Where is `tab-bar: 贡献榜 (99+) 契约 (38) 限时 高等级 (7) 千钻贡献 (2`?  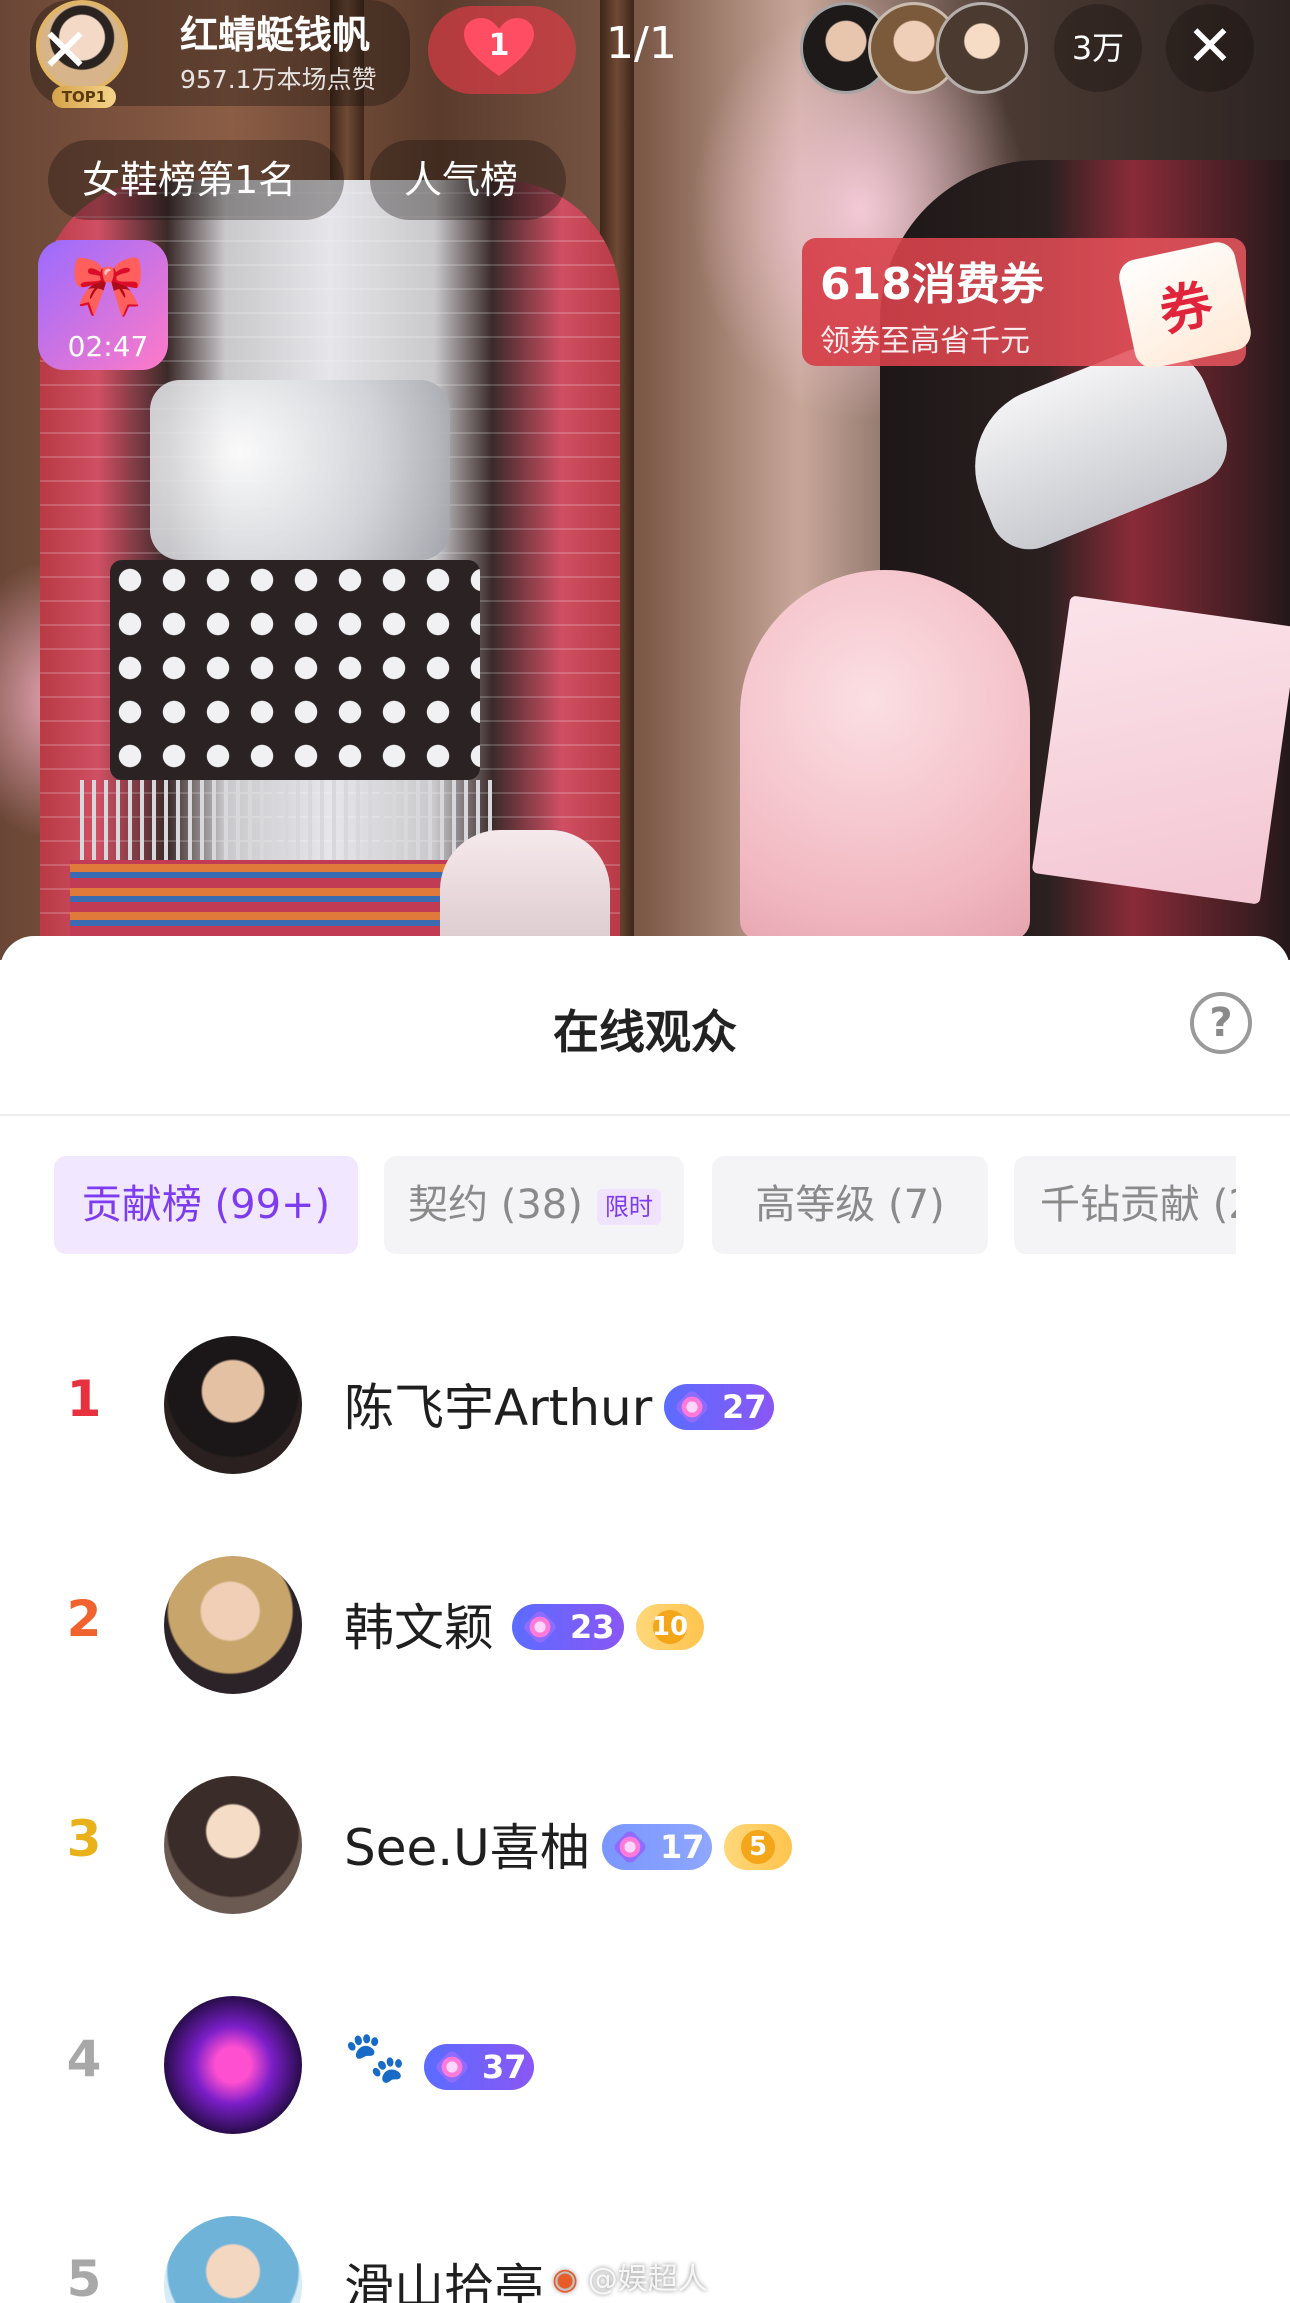
tab-bar: 贡献榜 (99+) 契约 (38) 限时 高等级 (7) 千钻贡献 (2 is located at coordinates (618, 1206).